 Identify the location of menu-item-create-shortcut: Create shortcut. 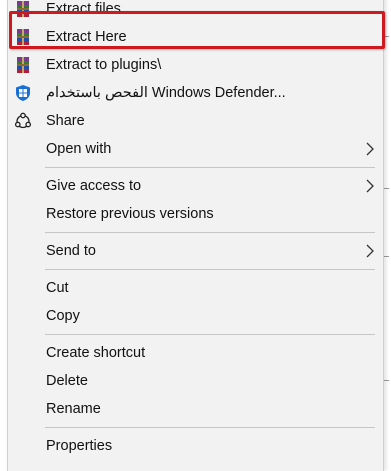
(195, 353).